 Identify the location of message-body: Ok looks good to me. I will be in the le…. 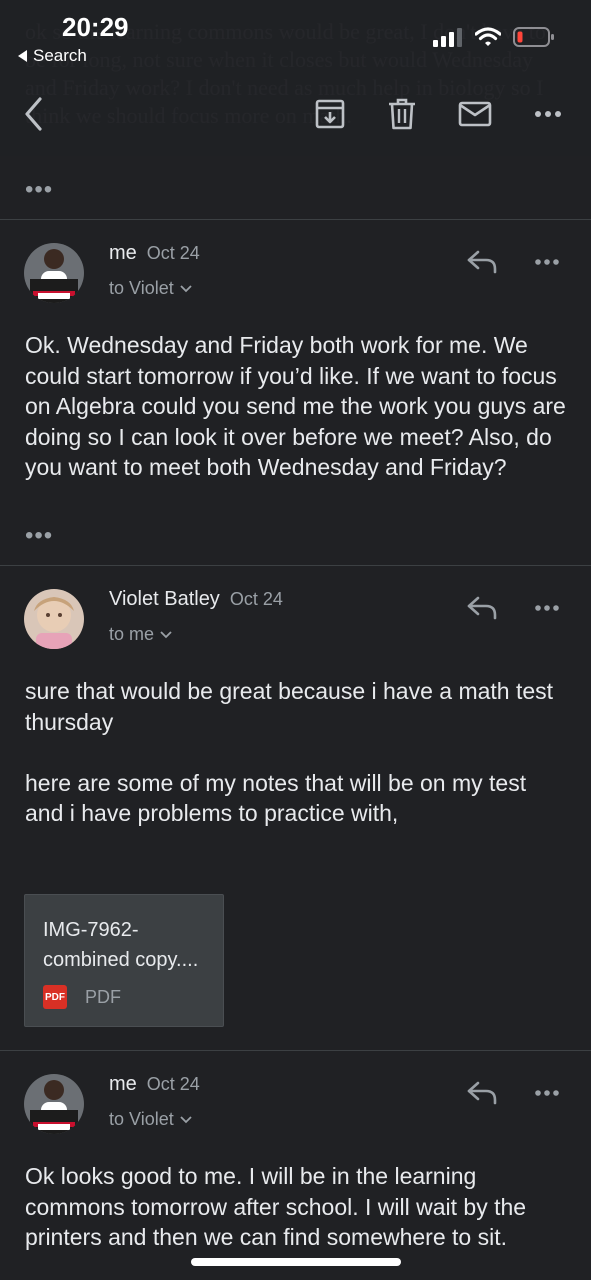
(279, 1206).